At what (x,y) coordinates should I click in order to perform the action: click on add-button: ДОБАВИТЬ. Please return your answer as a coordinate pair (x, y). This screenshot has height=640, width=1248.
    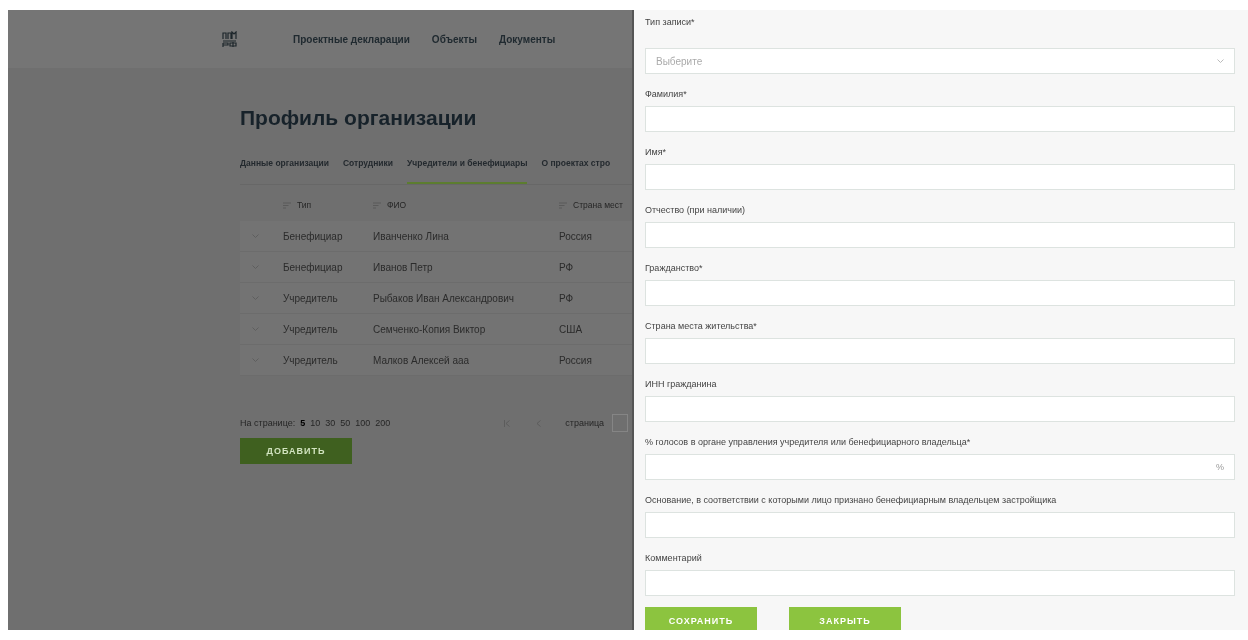
    Looking at the image, I should click on (296, 451).